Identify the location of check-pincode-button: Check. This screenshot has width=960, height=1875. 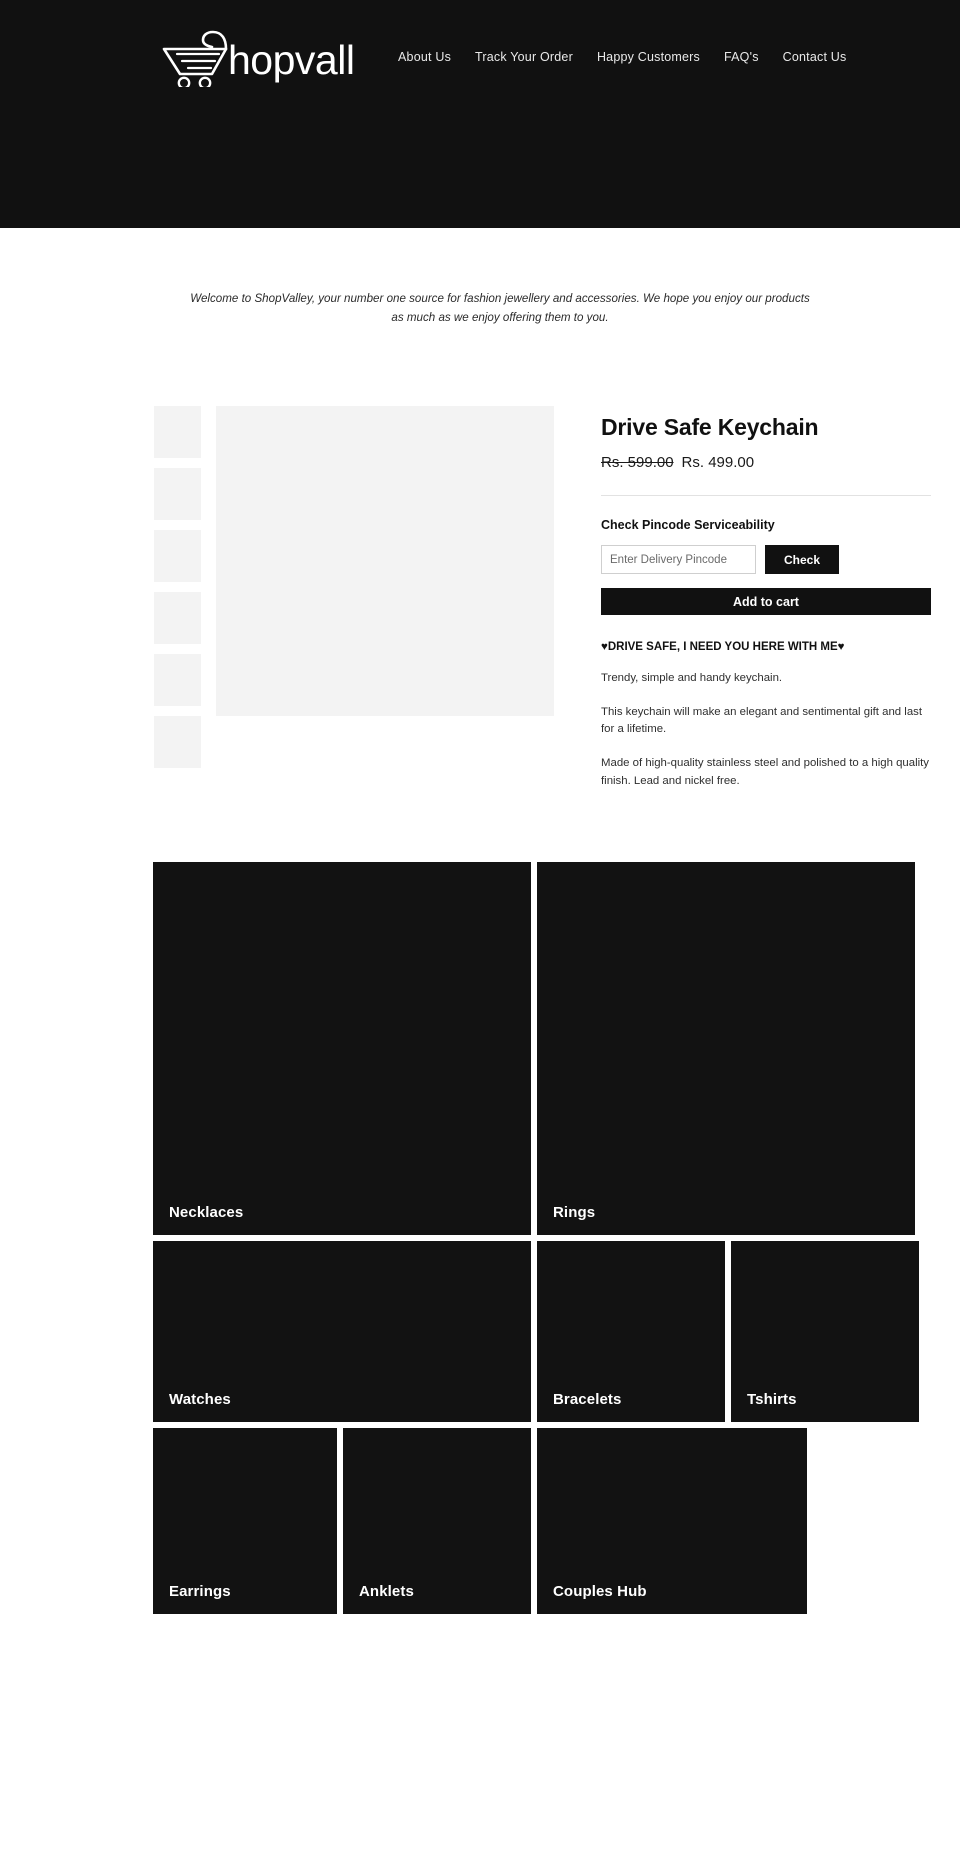
(802, 560).